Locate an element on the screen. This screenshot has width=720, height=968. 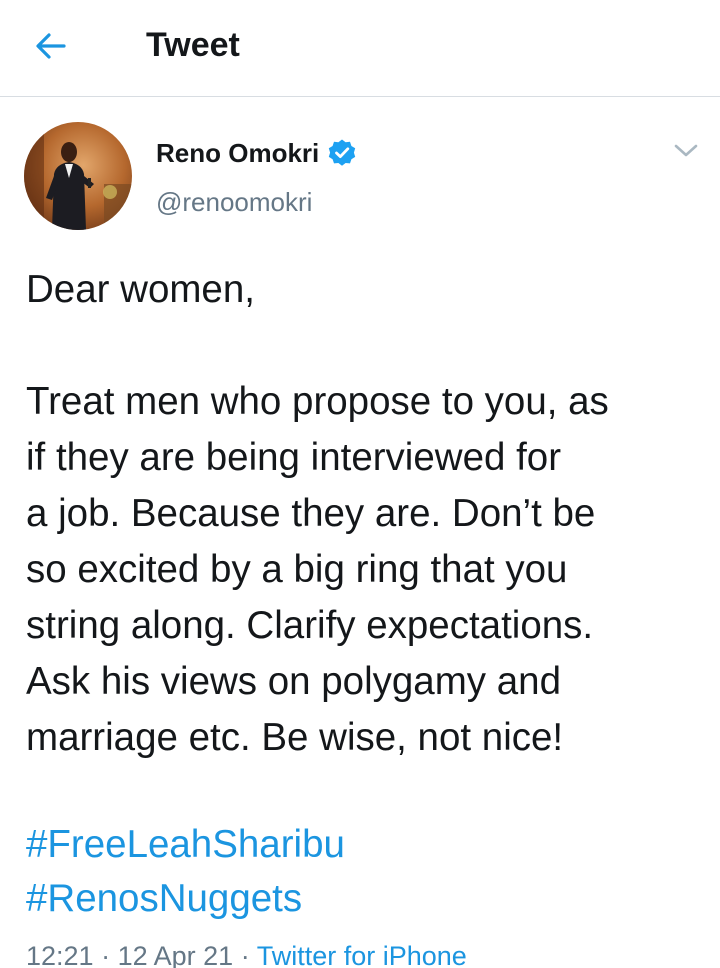
tweet-metadata: 12:21 · 12 Apr 21 · Twitter for iPhone is located at coordinates (246, 953).